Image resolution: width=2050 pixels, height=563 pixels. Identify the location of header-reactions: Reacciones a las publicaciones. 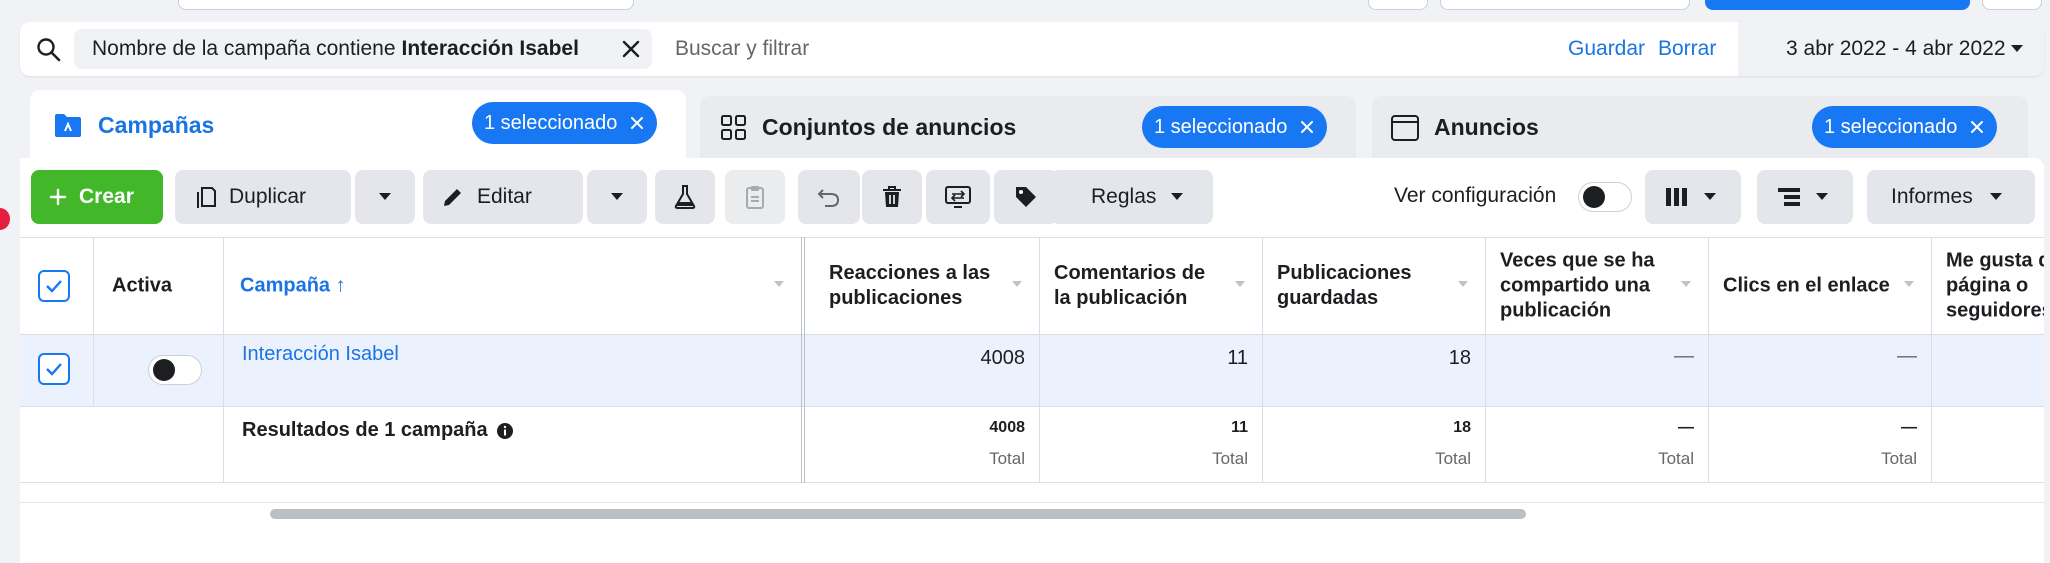
(927, 286).